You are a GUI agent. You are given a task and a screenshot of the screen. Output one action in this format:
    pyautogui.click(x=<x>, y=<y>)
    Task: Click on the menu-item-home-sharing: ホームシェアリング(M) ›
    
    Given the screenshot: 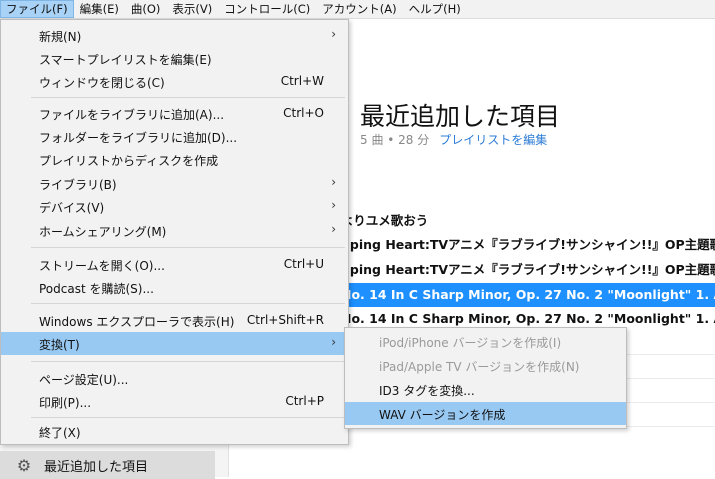 What is the action you would take?
    pyautogui.click(x=174, y=230)
    